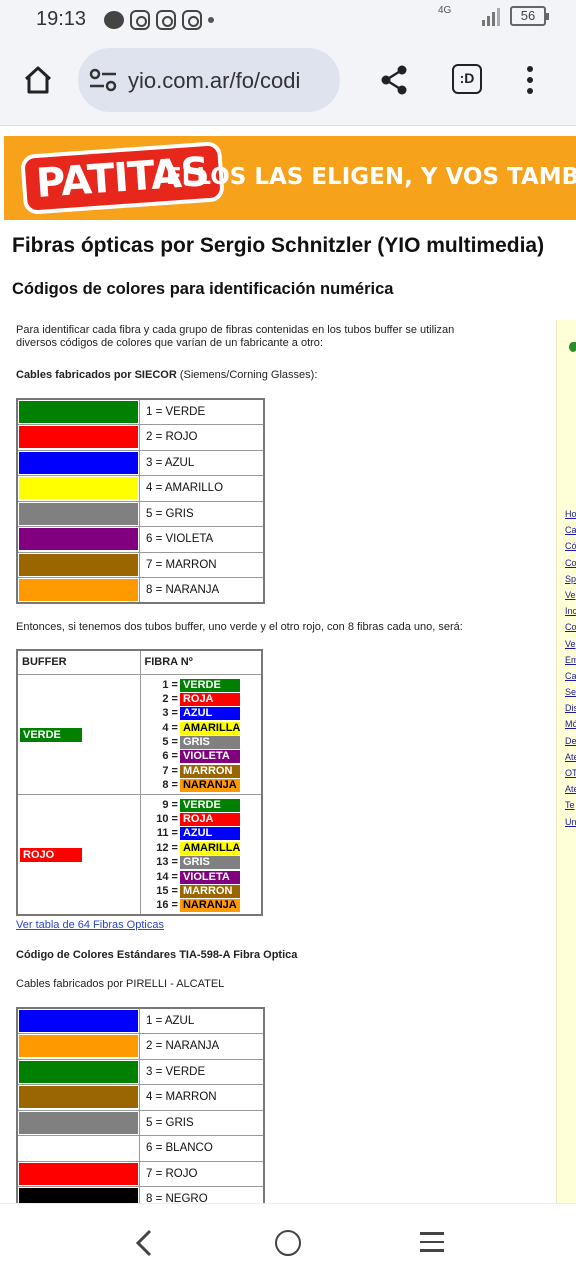 Image resolution: width=576 pixels, height=1280 pixels. What do you see at coordinates (570, 611) in the screenshot?
I see `sidebar-link: Inc` at bounding box center [570, 611].